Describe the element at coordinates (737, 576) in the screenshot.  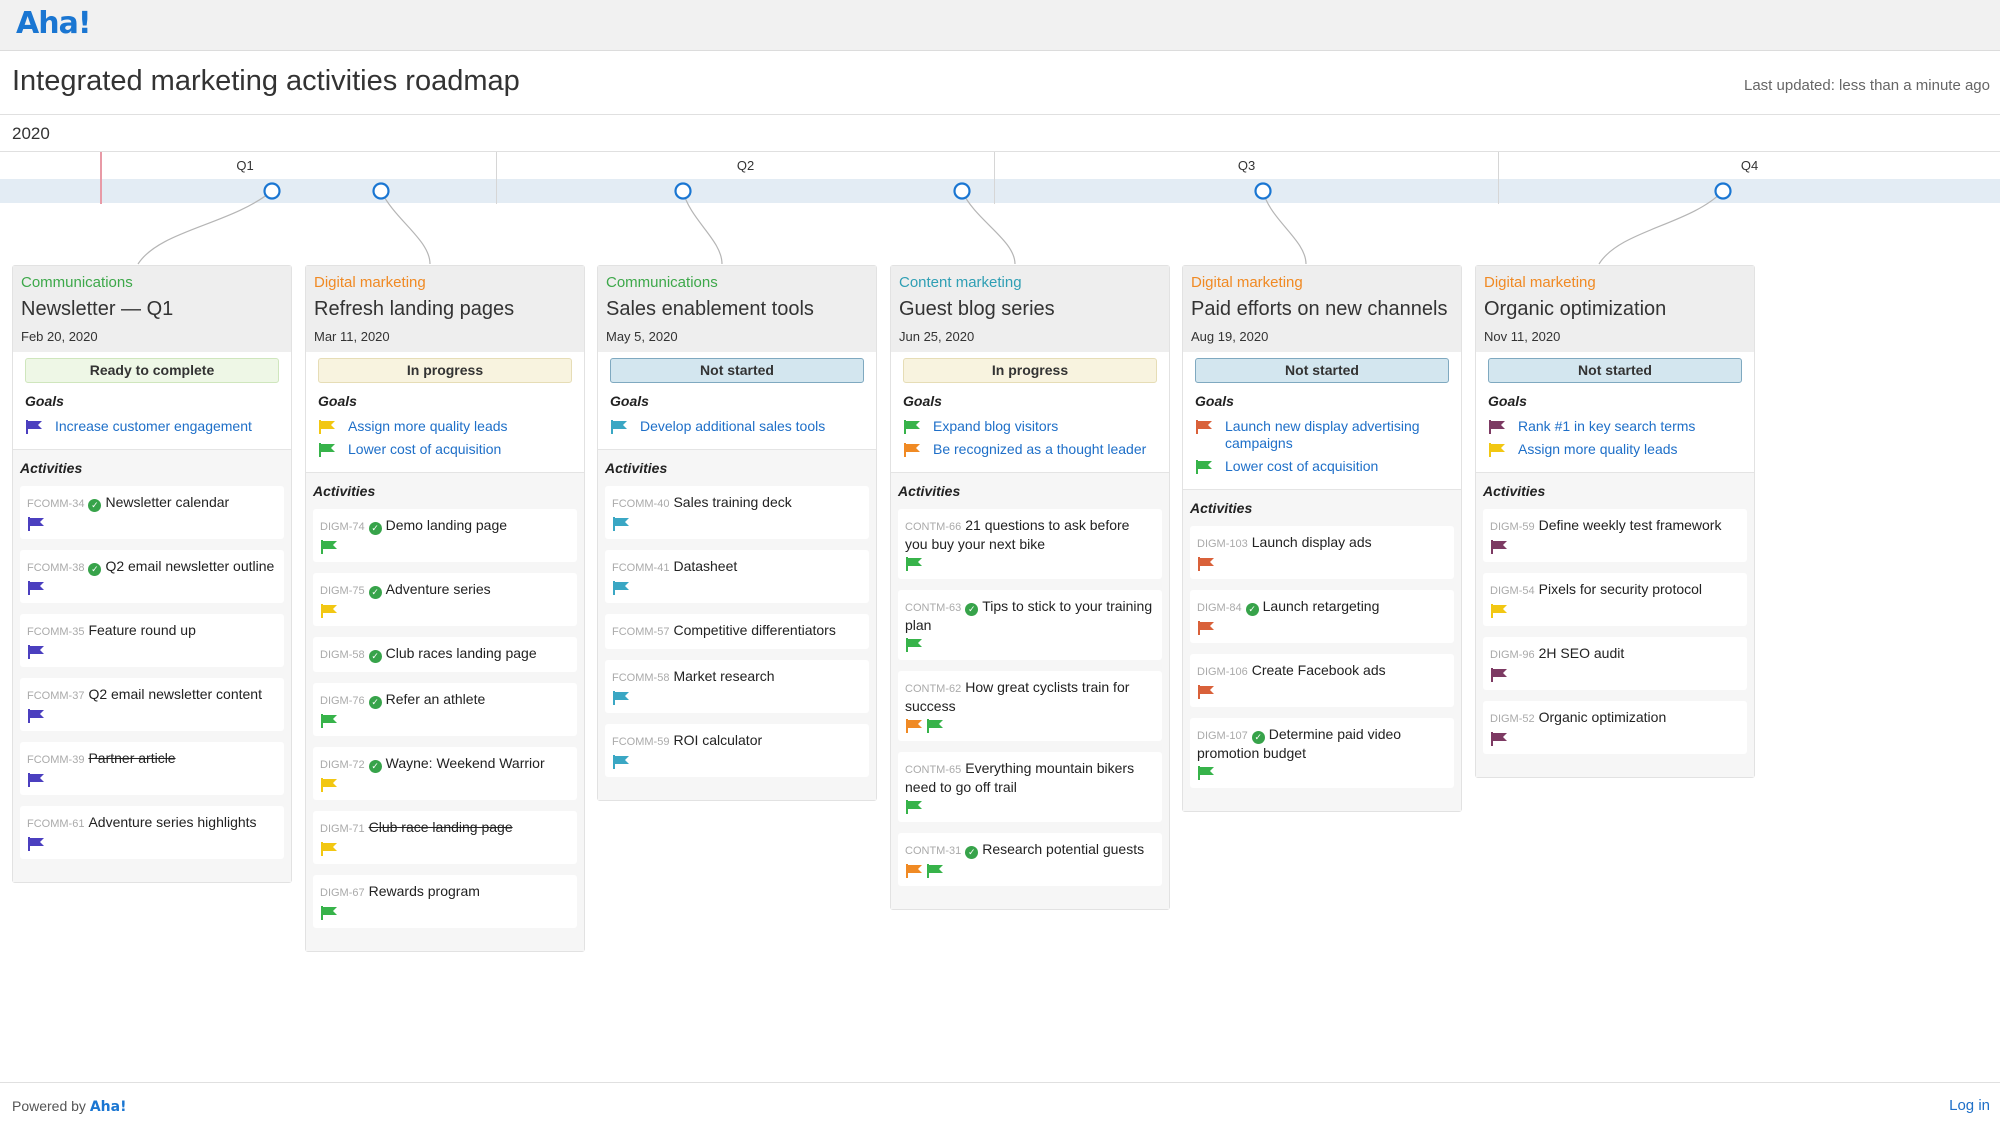
I see `activity-card: FCOMM-41Datasheet` at that location.